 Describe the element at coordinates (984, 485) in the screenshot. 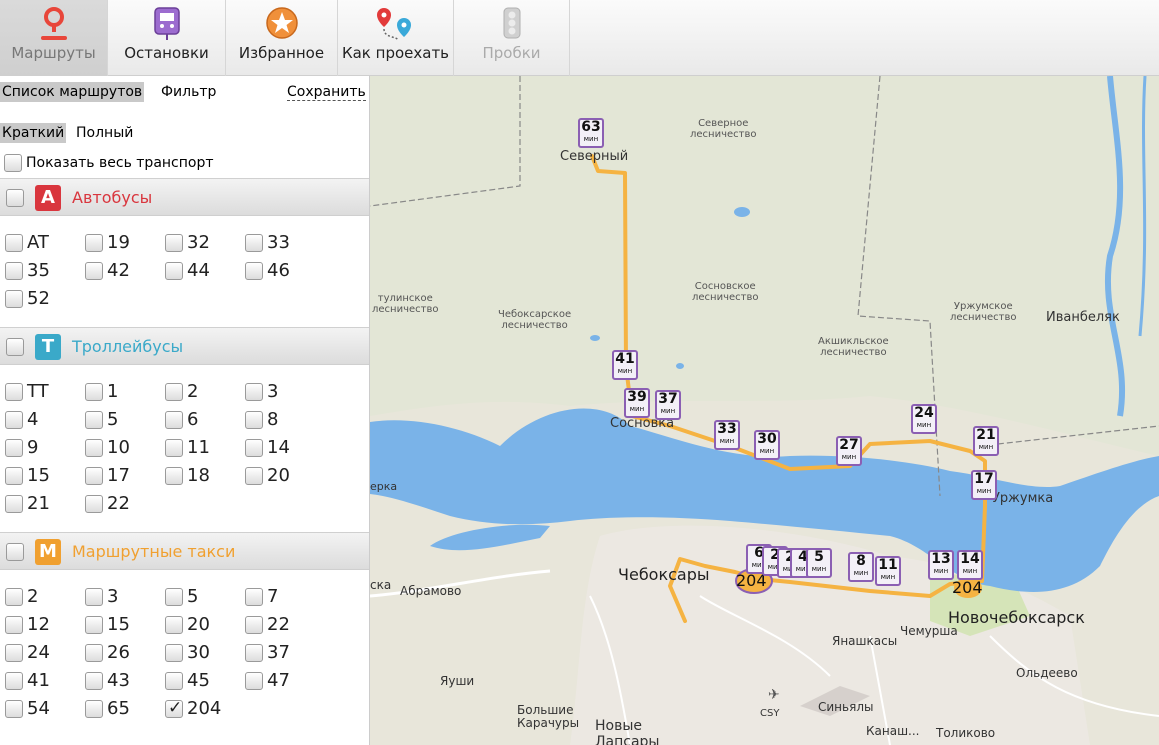

I see `stop-marker: 17 мин` at that location.